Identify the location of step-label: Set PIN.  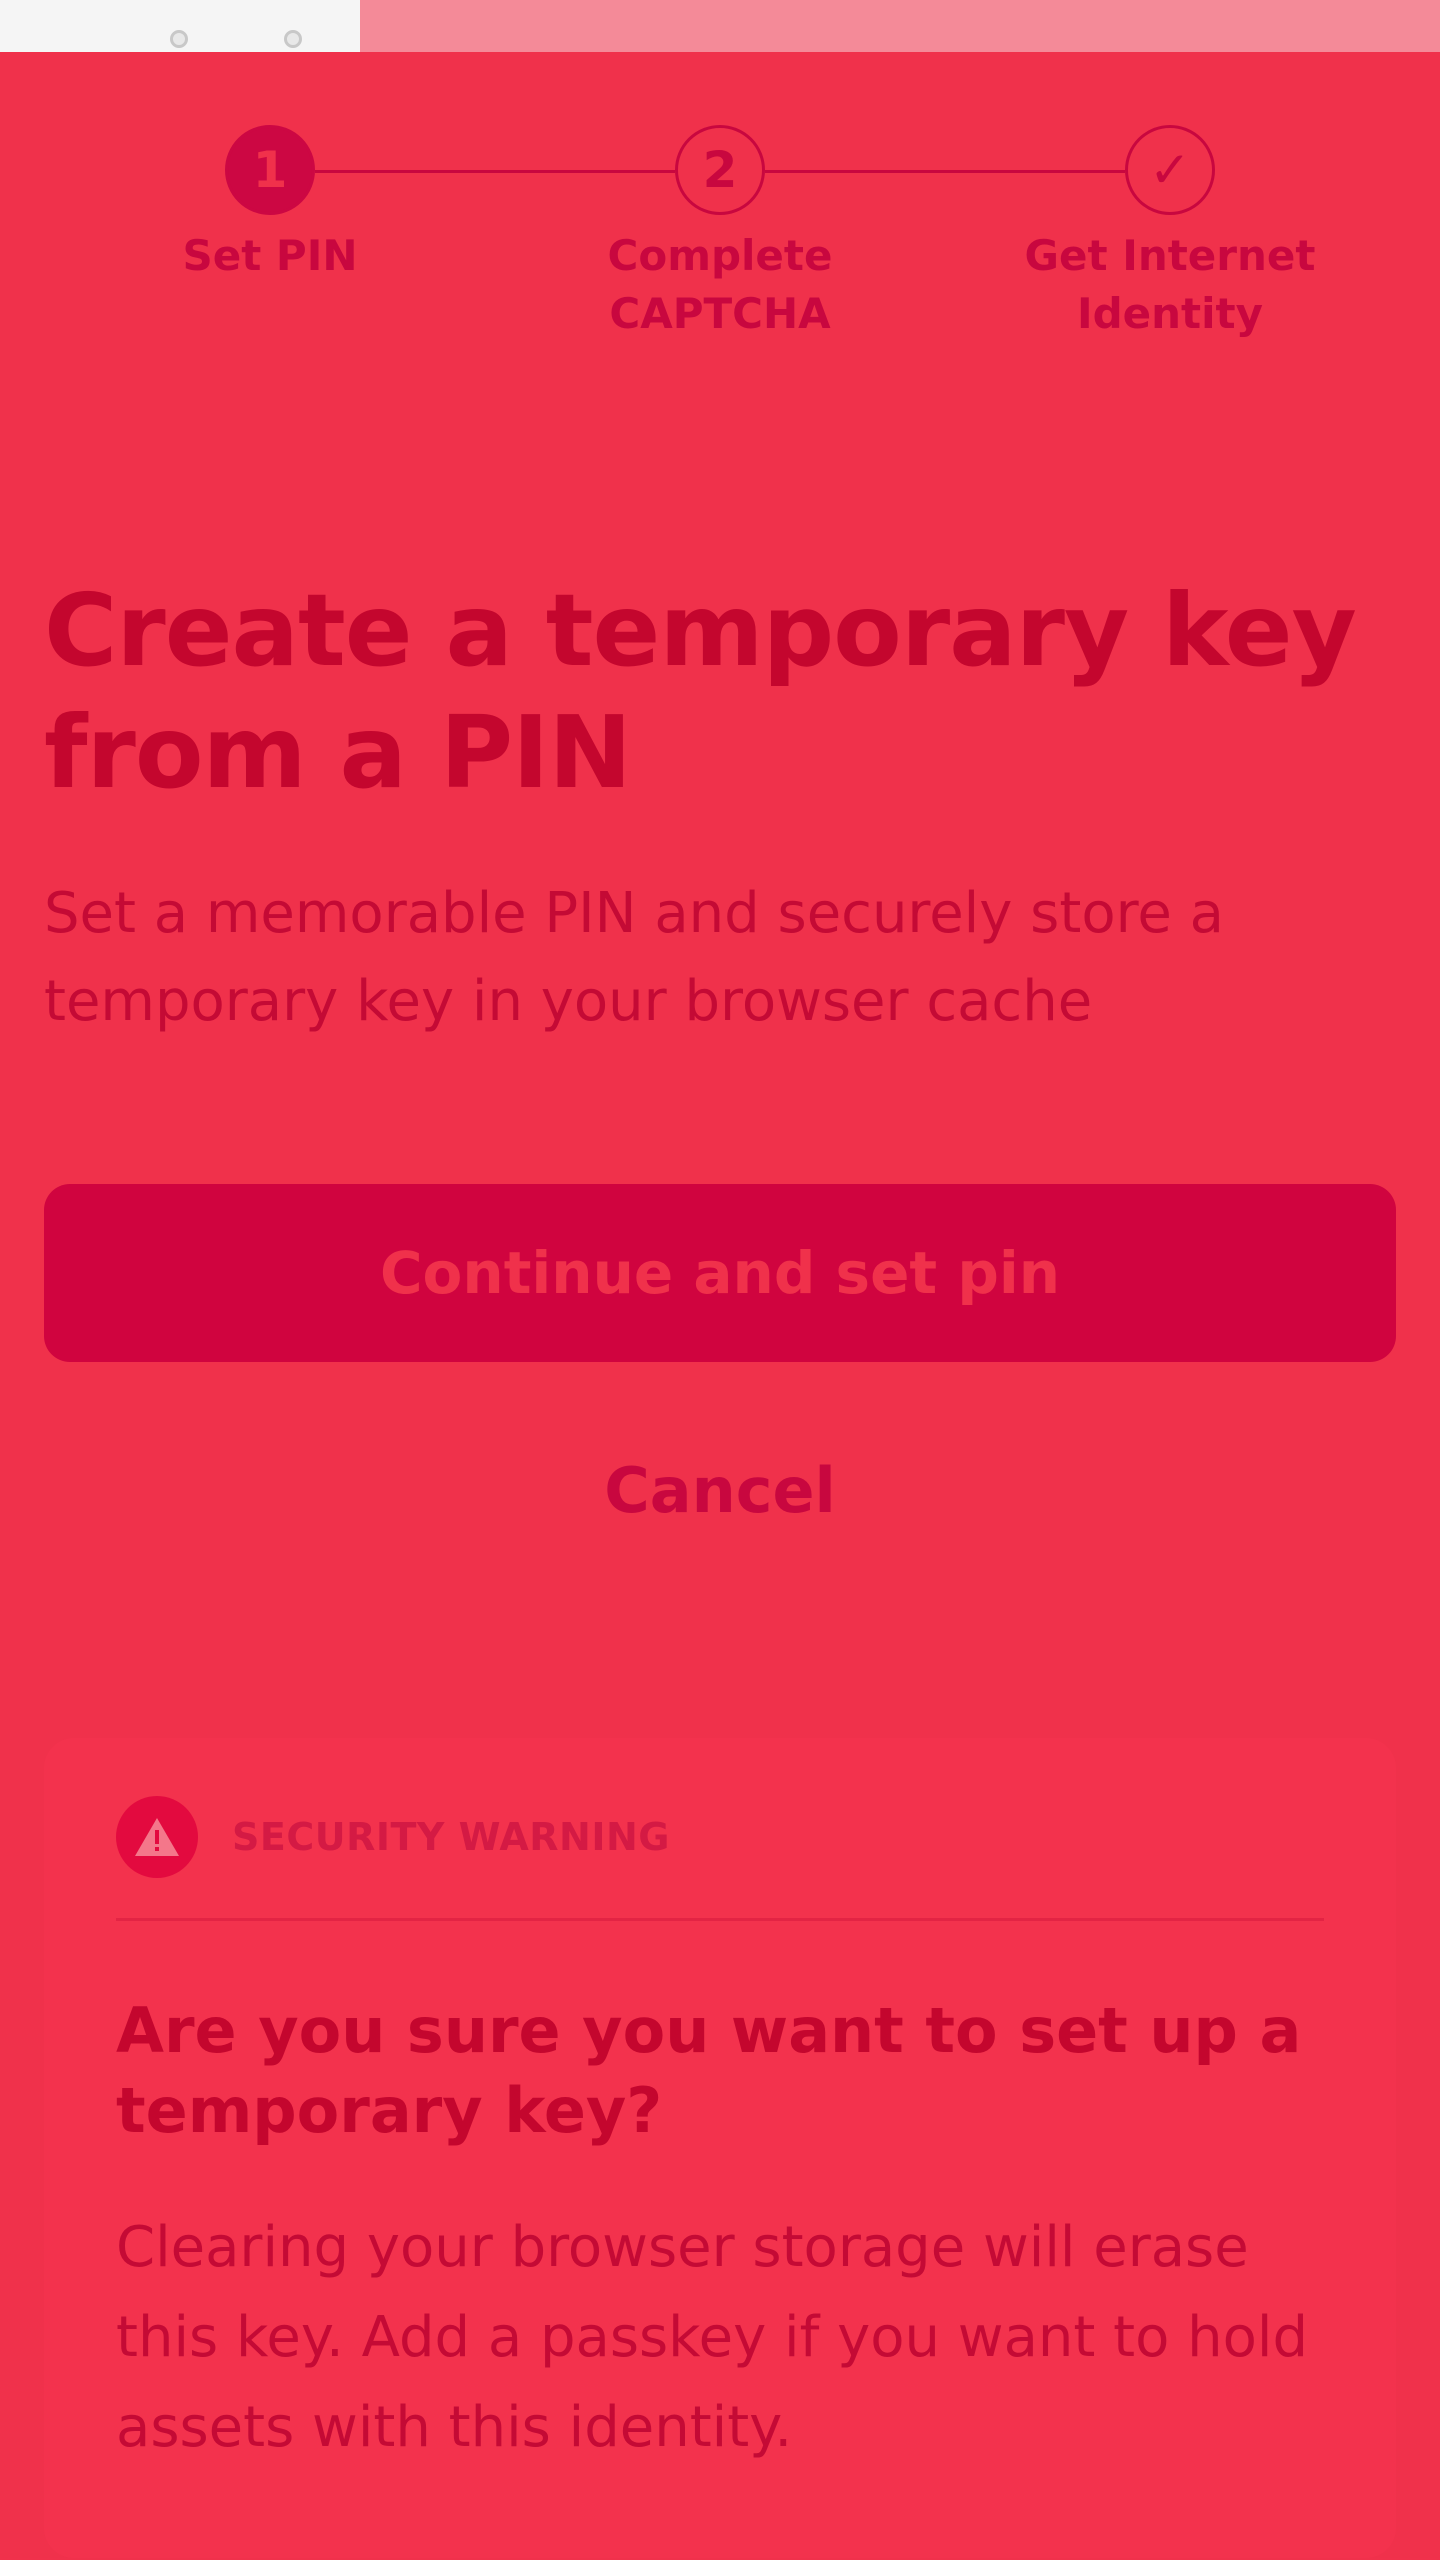
(270, 255).